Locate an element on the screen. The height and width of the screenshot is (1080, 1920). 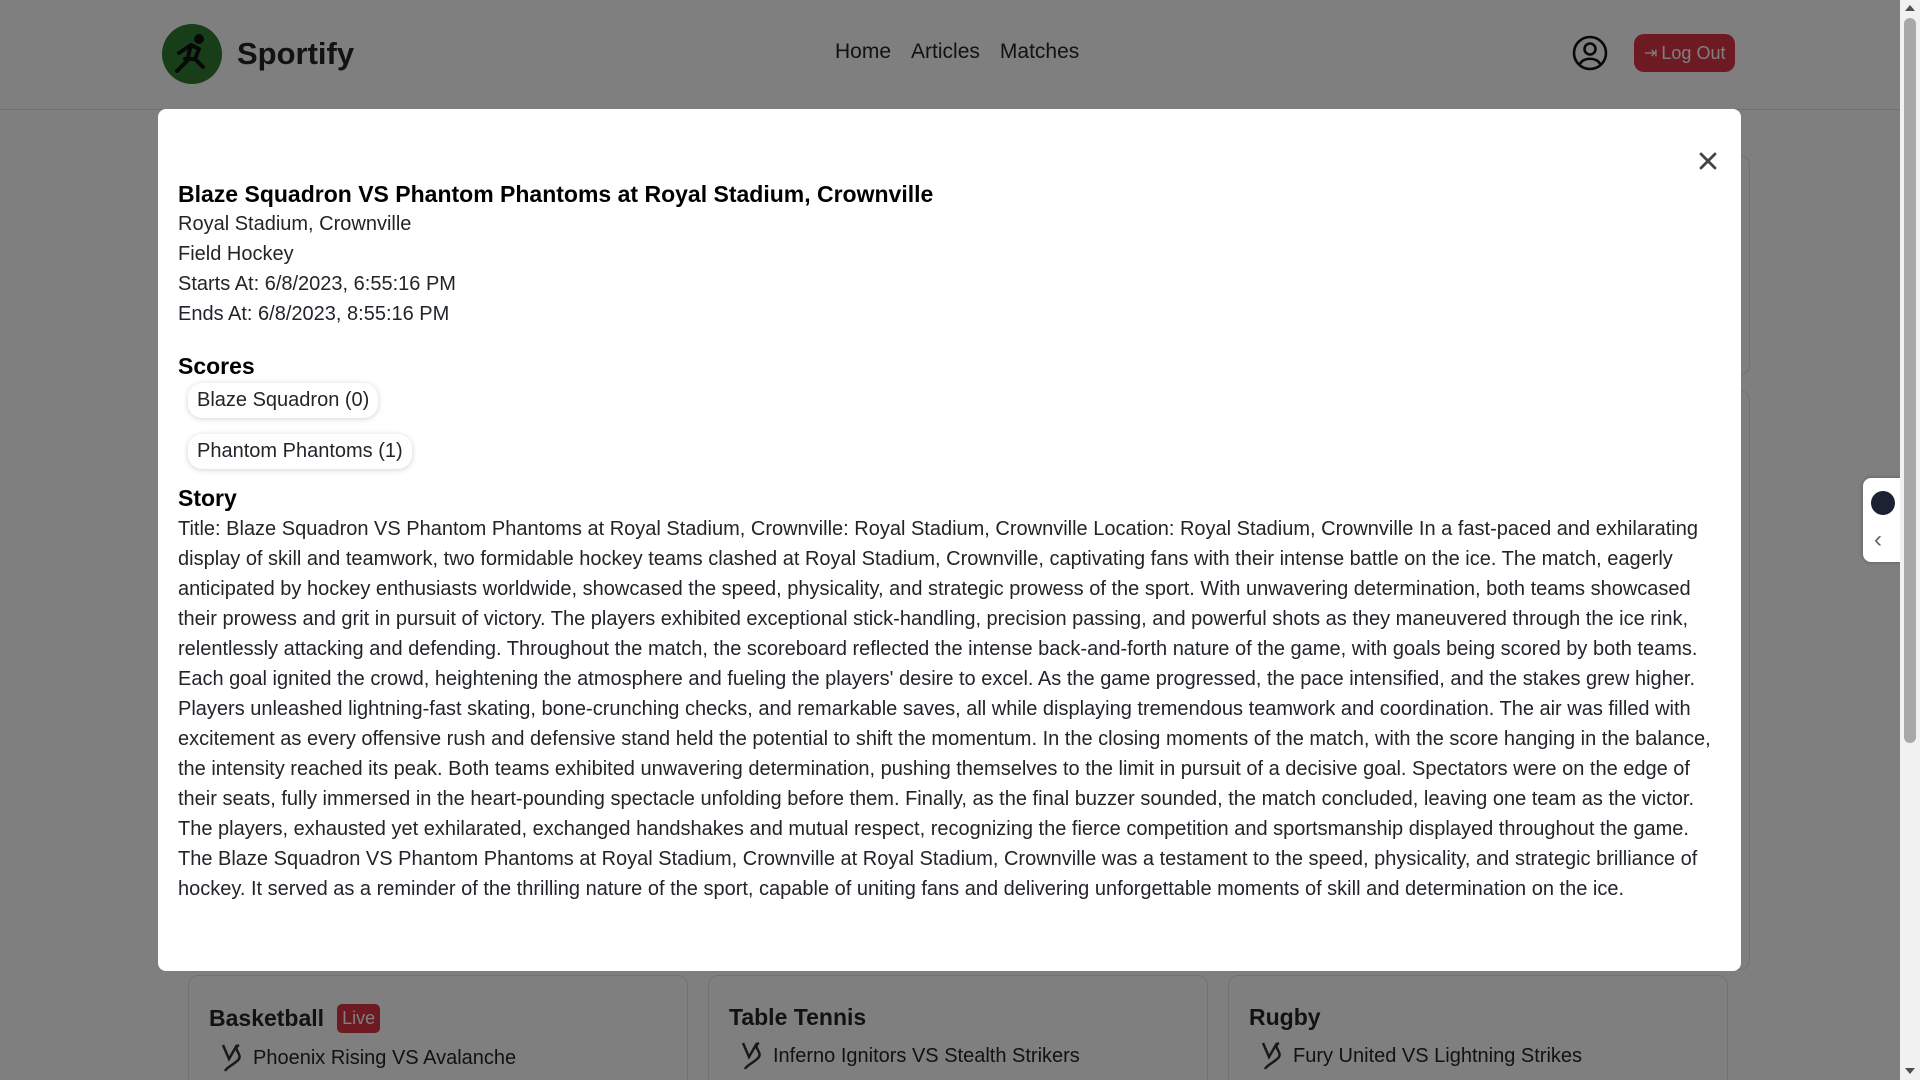
close-button is located at coordinates (1708, 161).